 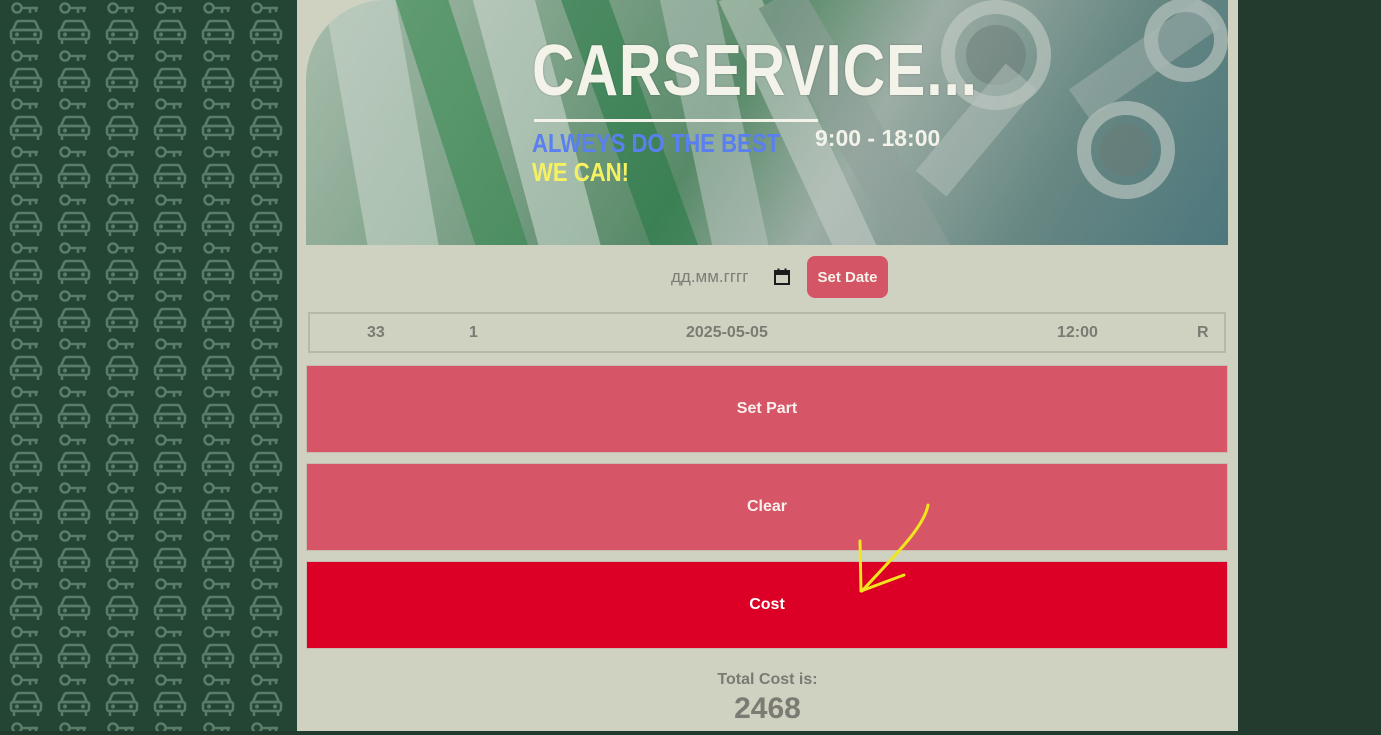 What do you see at coordinates (376, 332) in the screenshot?
I see `selection-cell-1: 33` at bounding box center [376, 332].